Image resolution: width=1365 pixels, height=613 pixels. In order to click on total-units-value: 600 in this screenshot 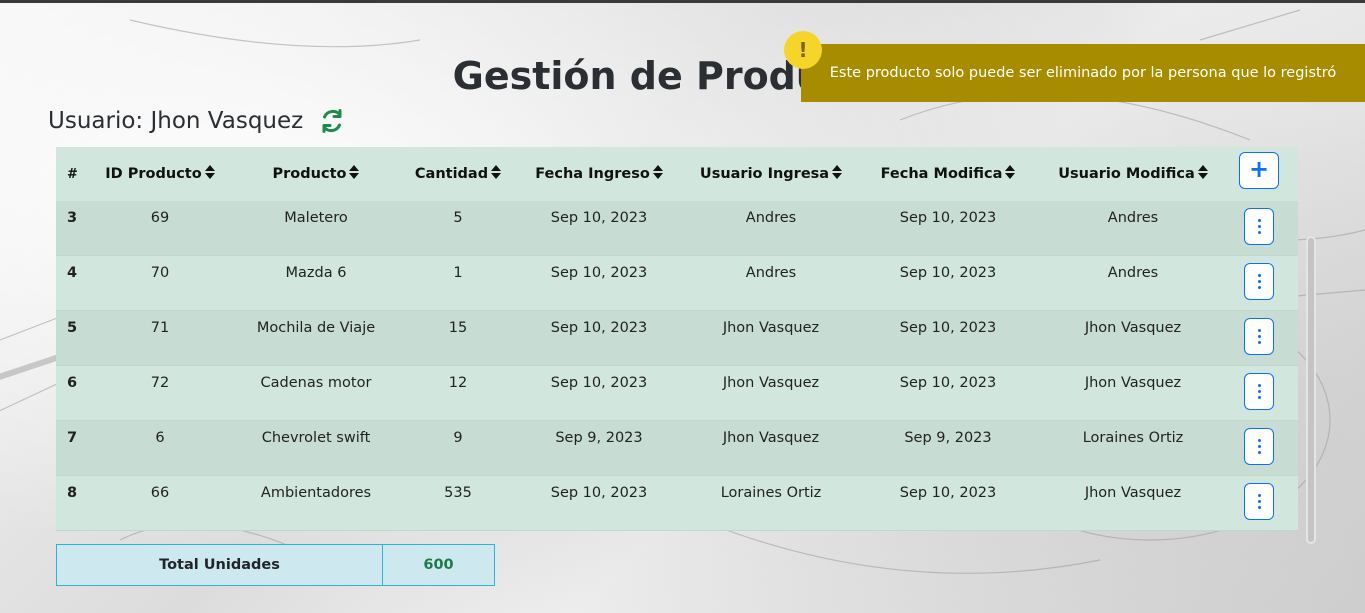, I will do `click(438, 565)`.